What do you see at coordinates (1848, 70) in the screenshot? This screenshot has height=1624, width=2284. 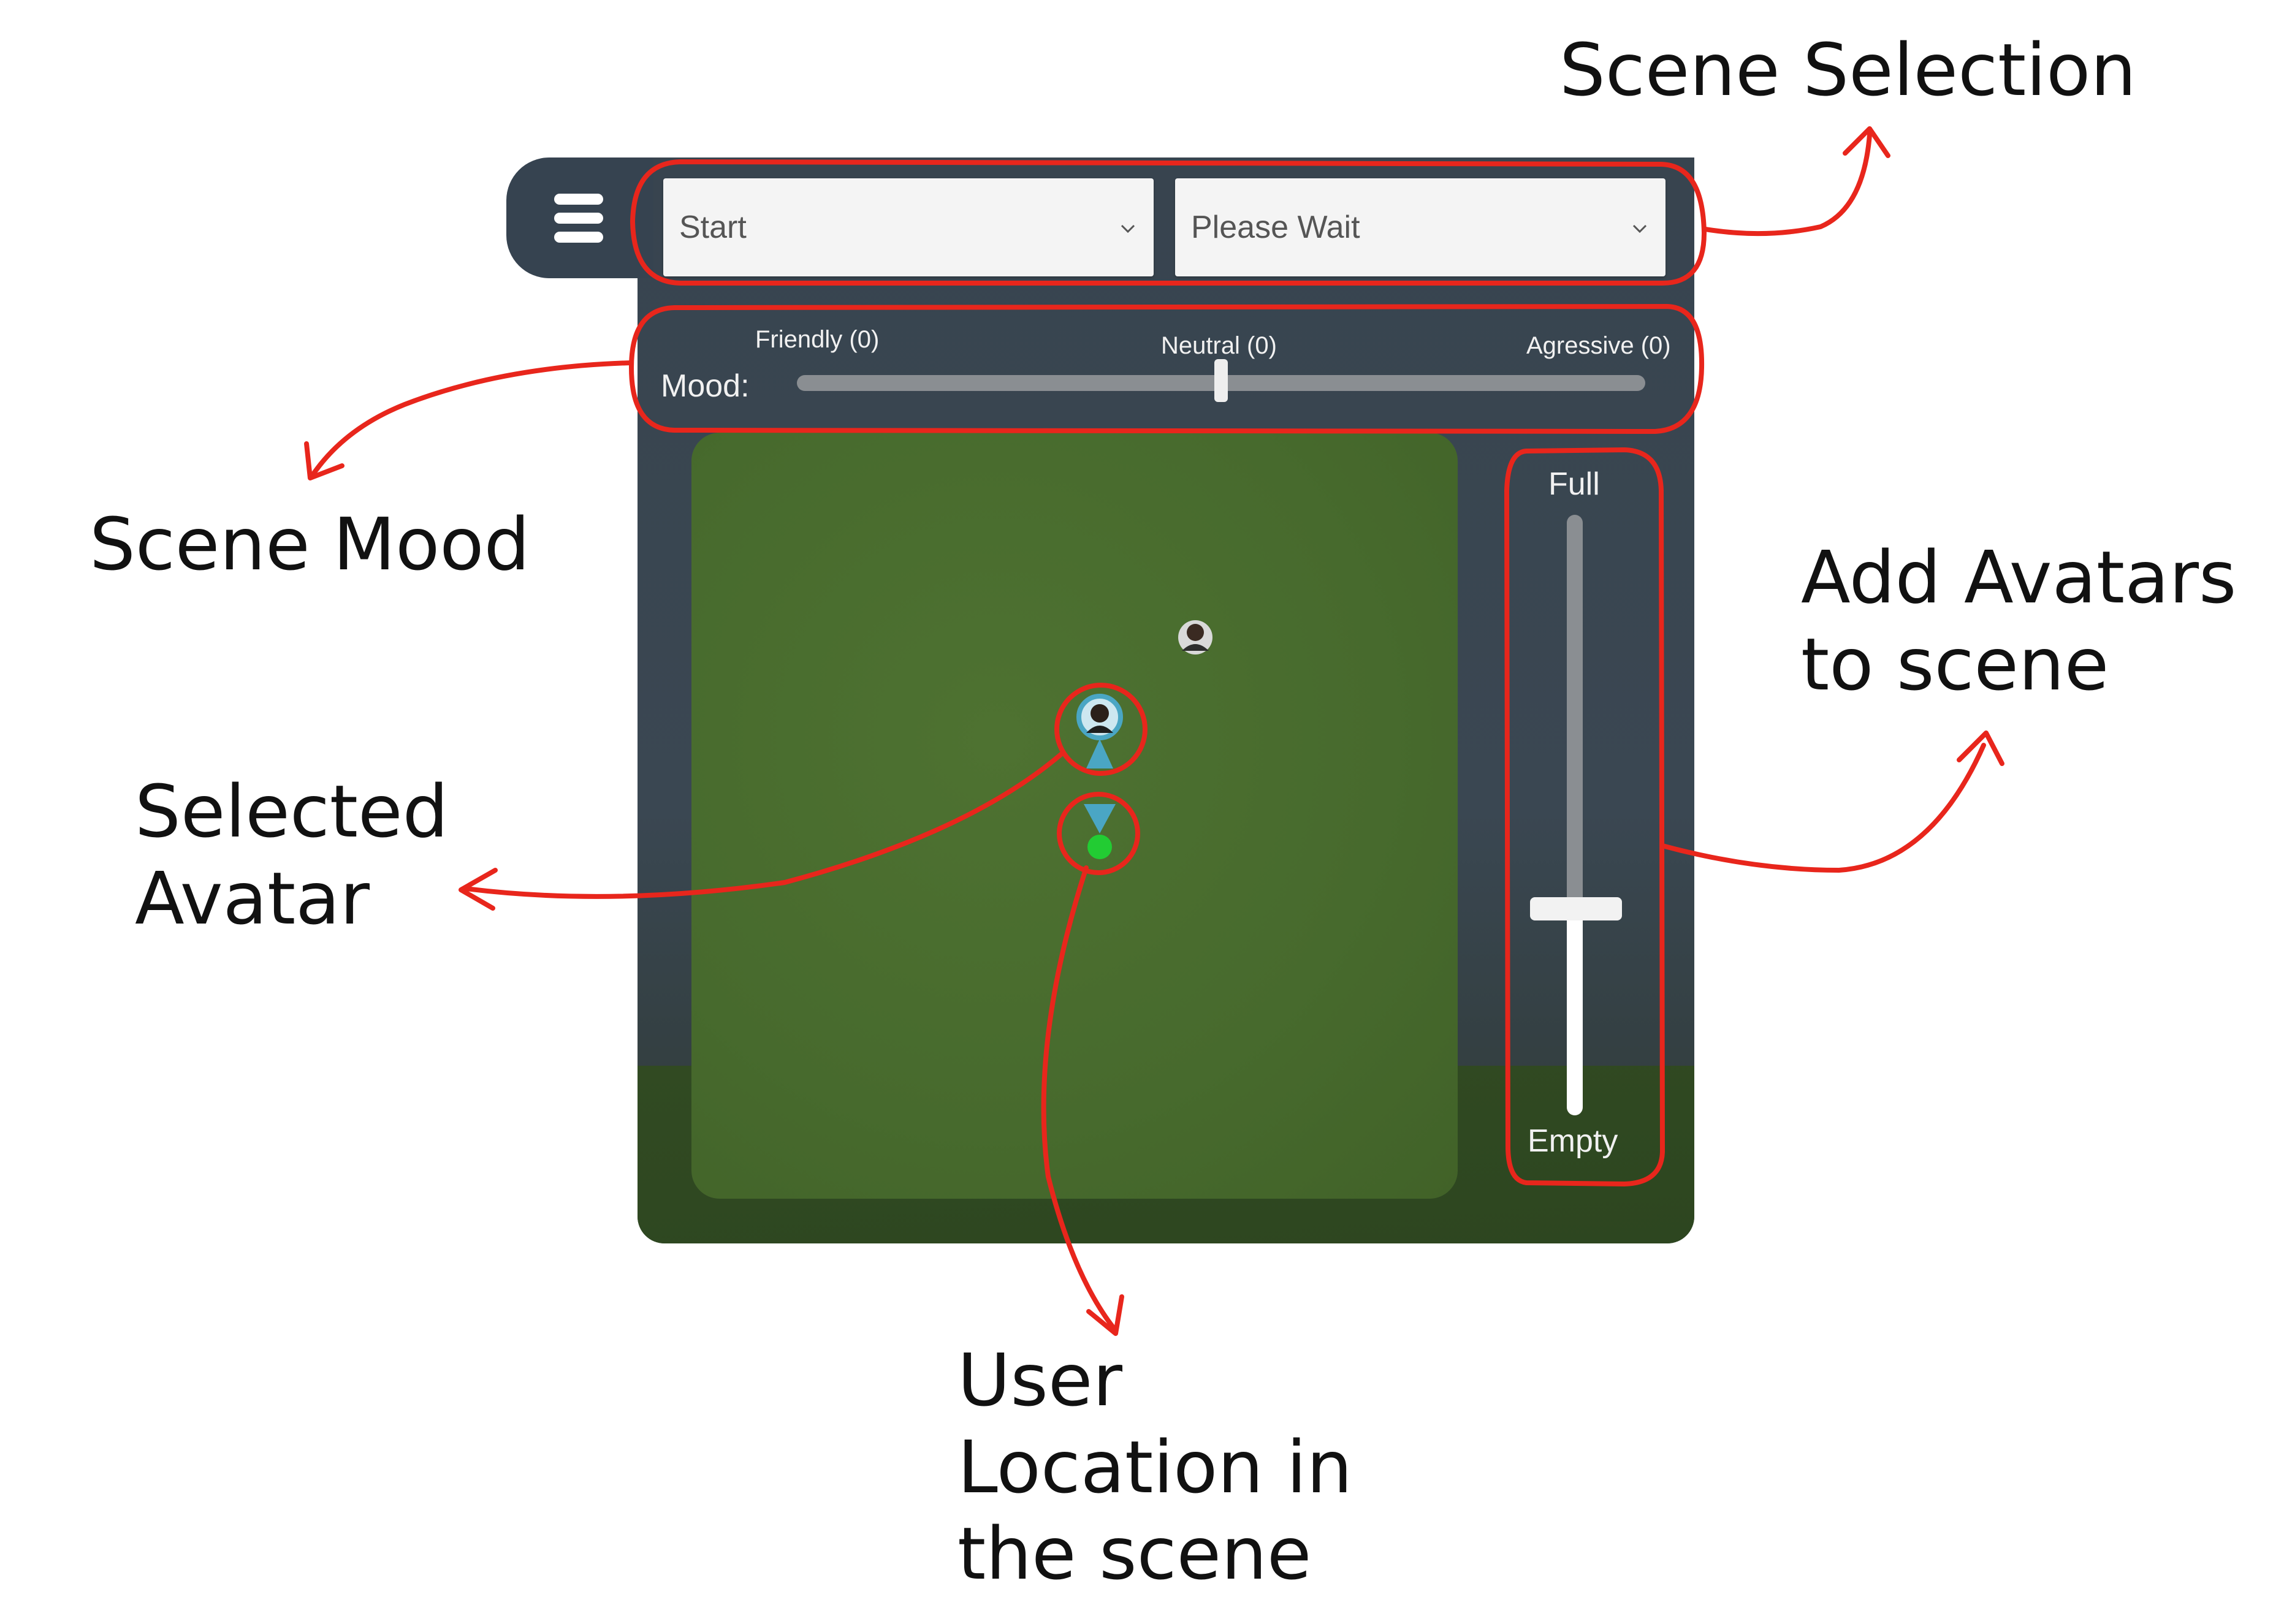 I see `annotation-scene-selection: Scene Selection` at bounding box center [1848, 70].